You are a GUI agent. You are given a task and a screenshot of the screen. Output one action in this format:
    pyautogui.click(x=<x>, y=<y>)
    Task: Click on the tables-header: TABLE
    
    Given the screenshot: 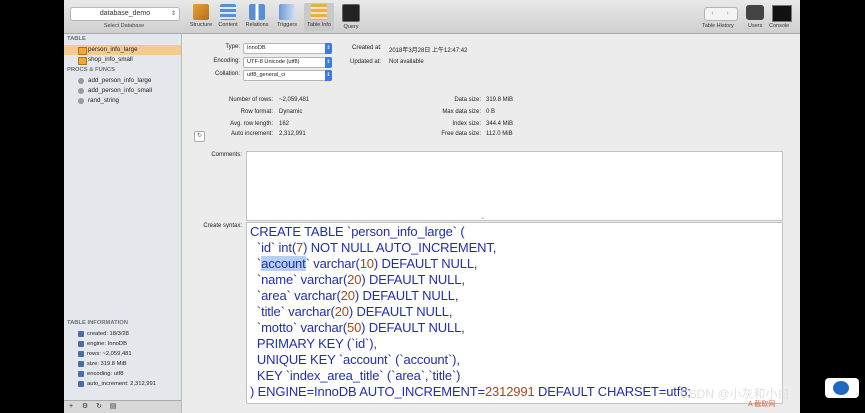 What is the action you would take?
    pyautogui.click(x=76, y=39)
    